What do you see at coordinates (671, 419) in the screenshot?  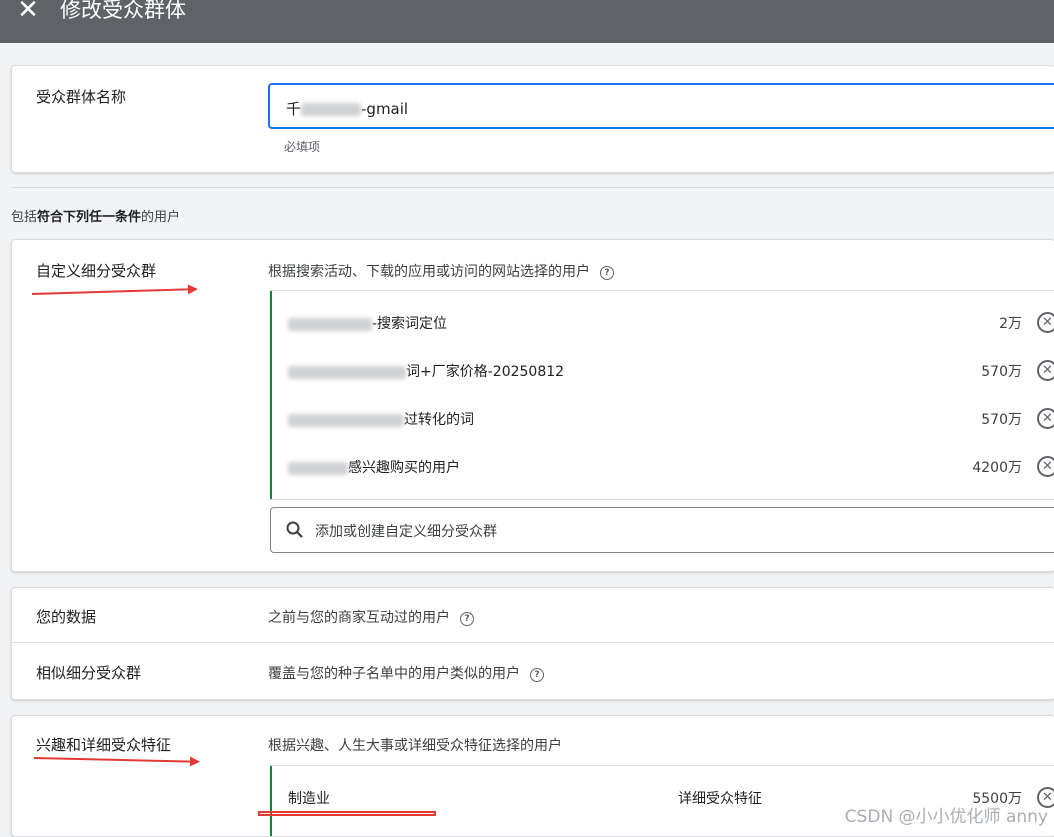 I see `list-item: 过转化的词 570万 ✕` at bounding box center [671, 419].